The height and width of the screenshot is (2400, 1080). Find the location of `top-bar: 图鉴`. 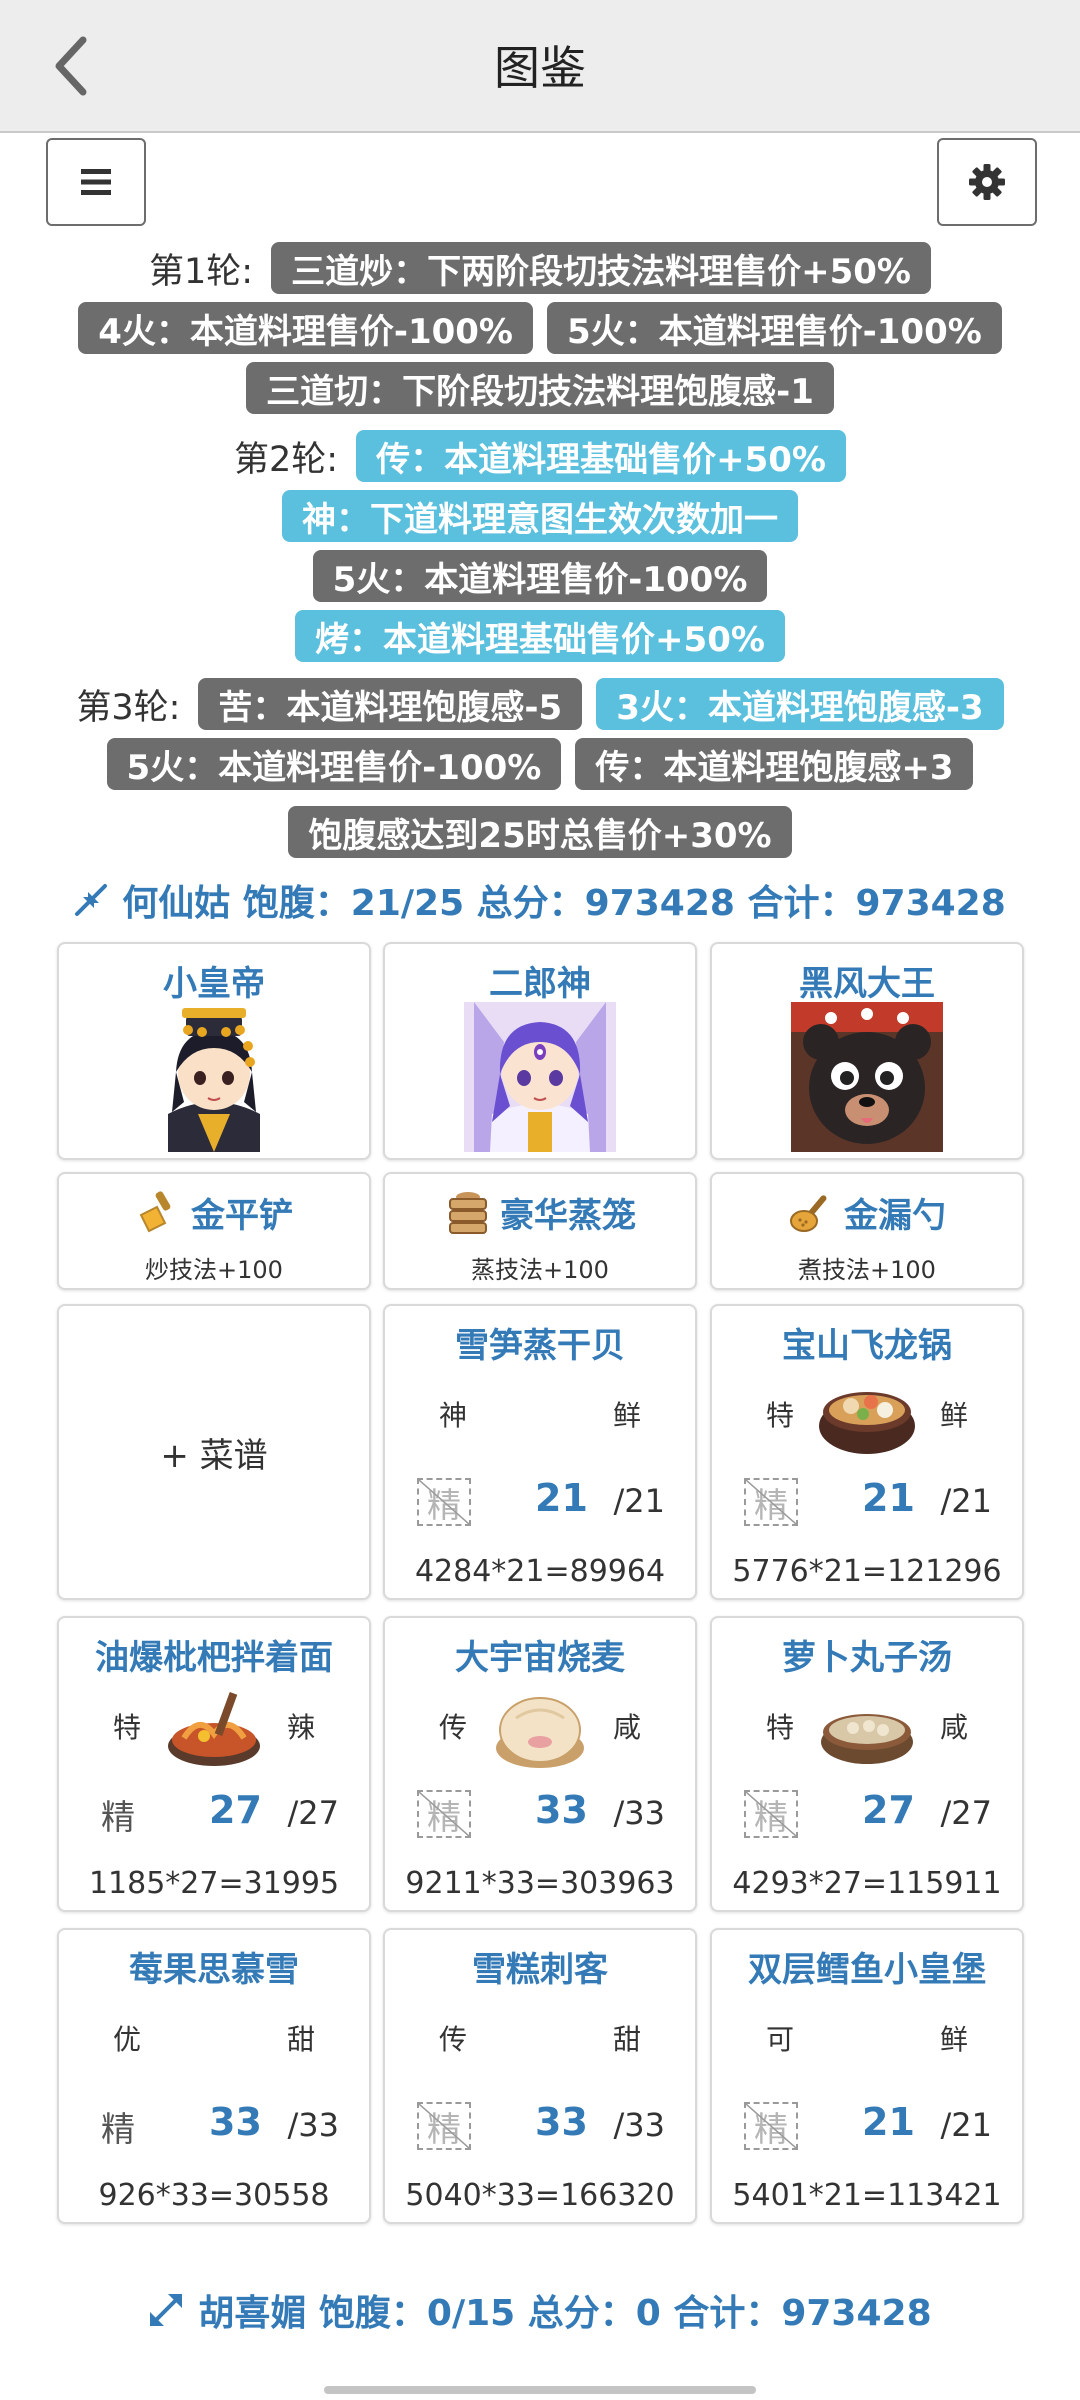

top-bar: 图鉴 is located at coordinates (540, 66).